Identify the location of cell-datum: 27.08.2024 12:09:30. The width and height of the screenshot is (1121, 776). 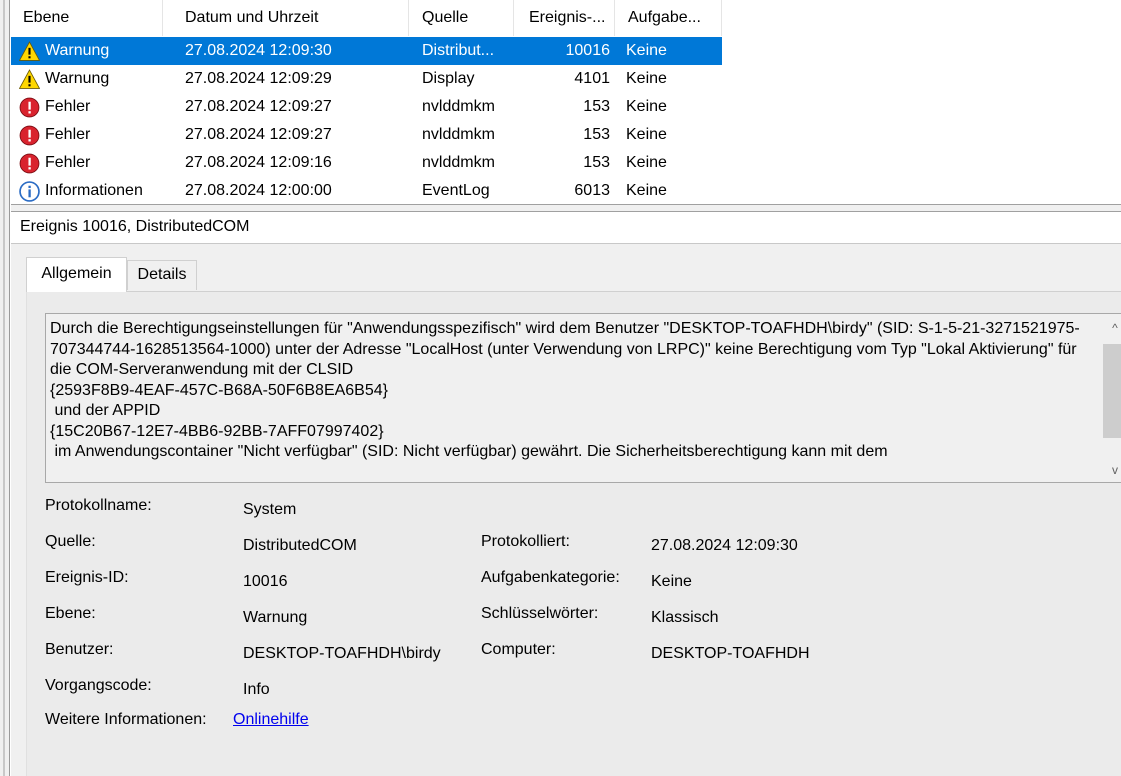
(258, 50).